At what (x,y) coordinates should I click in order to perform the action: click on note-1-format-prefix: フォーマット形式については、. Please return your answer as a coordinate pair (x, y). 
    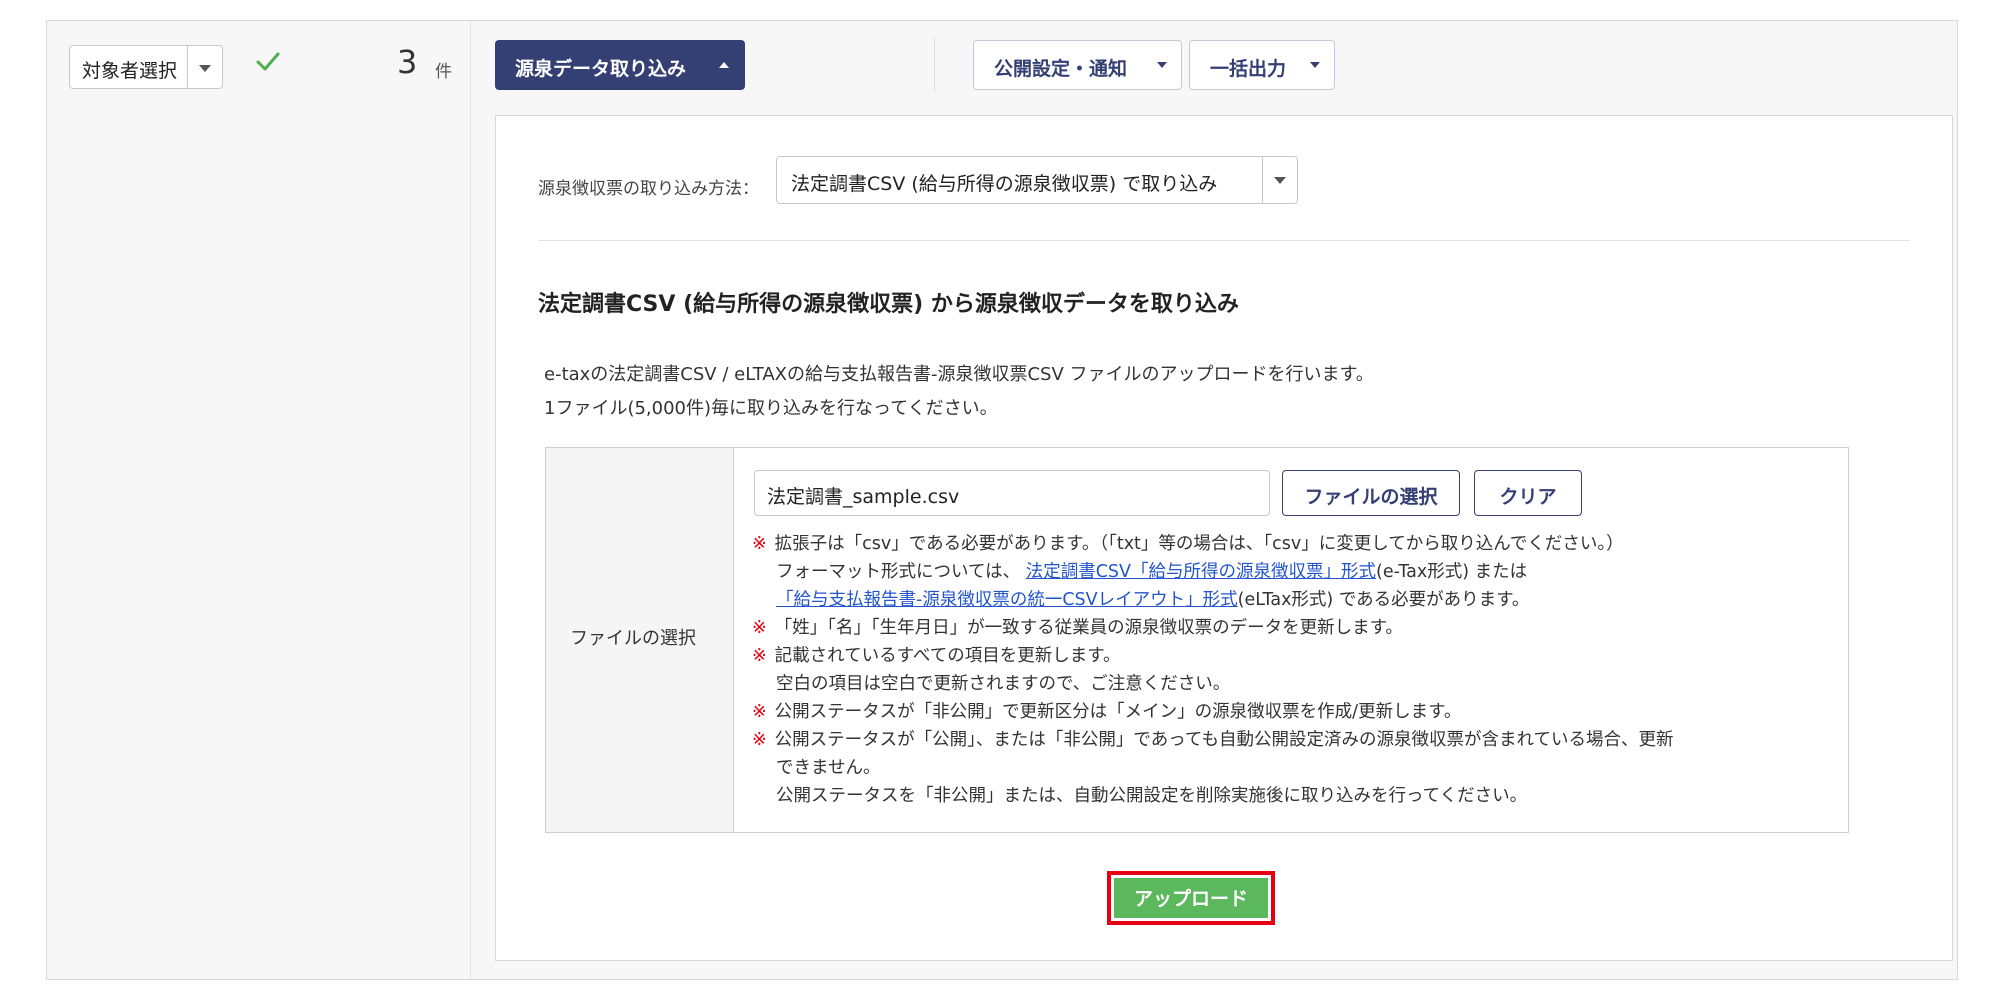
    Looking at the image, I should click on (898, 572).